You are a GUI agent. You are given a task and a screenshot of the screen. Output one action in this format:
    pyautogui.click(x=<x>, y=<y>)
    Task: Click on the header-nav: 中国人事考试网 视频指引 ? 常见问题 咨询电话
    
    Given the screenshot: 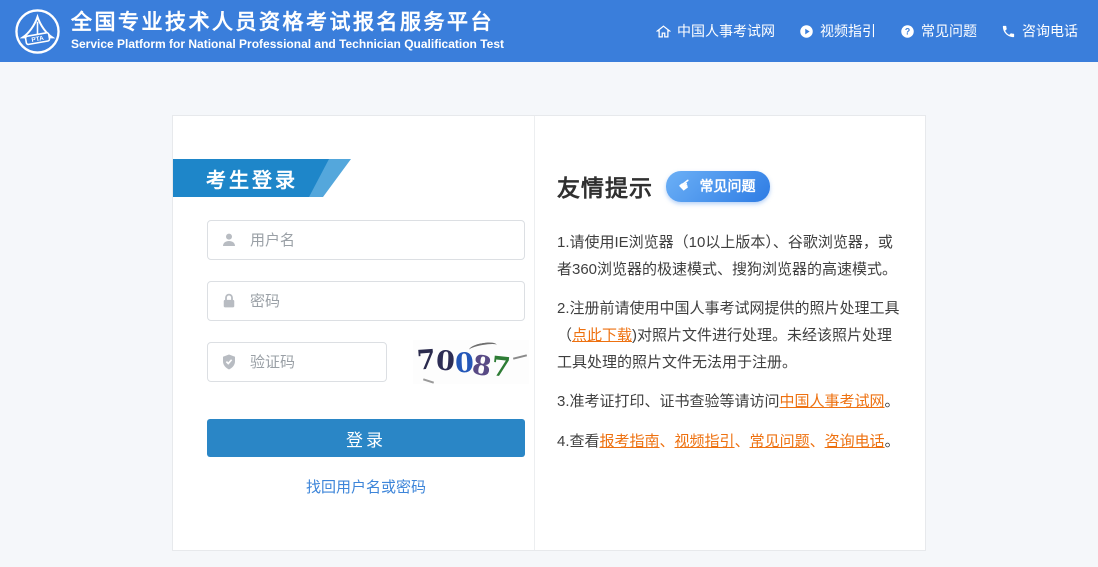 What is the action you would take?
    pyautogui.click(x=867, y=31)
    